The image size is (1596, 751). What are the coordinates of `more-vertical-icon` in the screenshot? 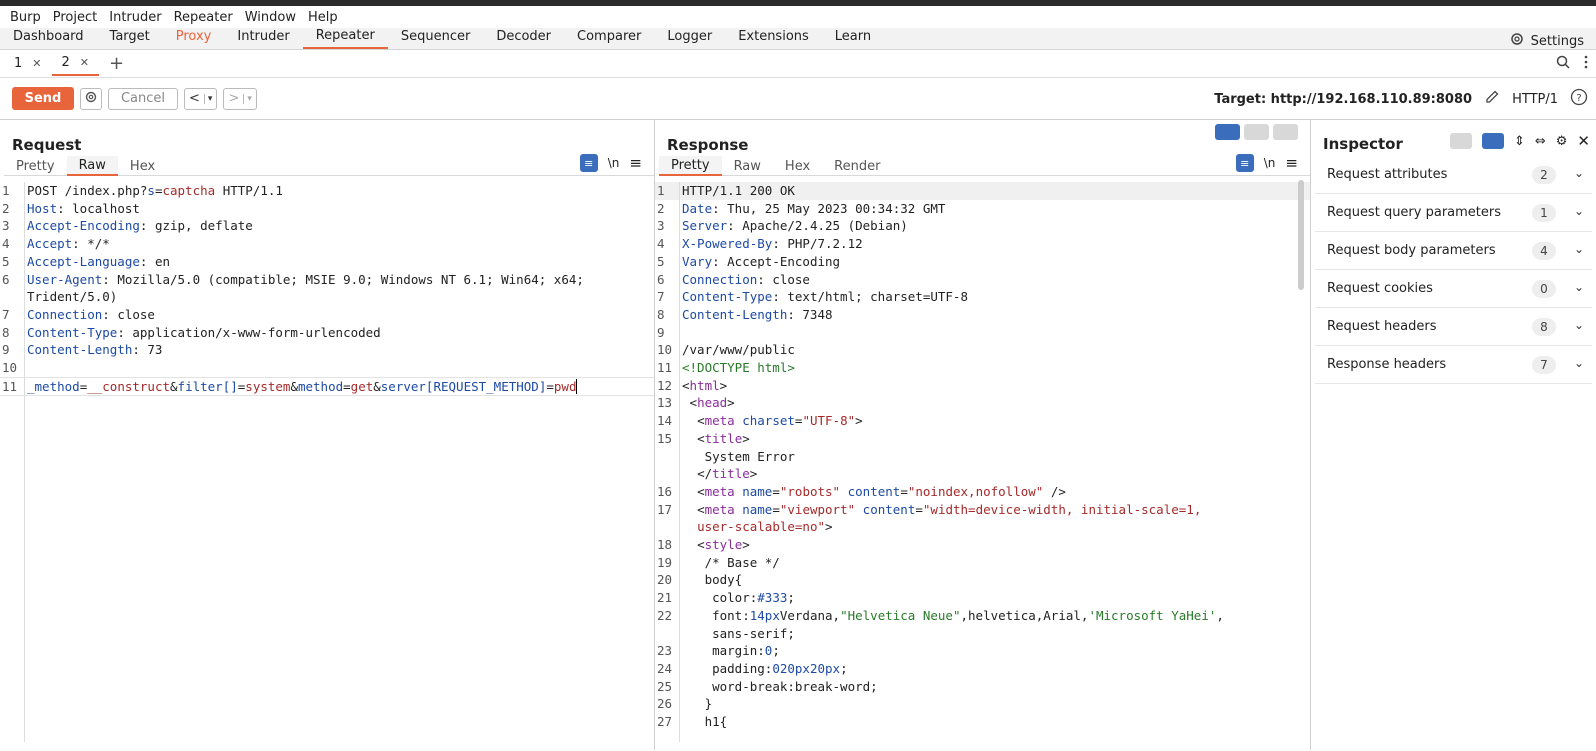 It's located at (1586, 64).